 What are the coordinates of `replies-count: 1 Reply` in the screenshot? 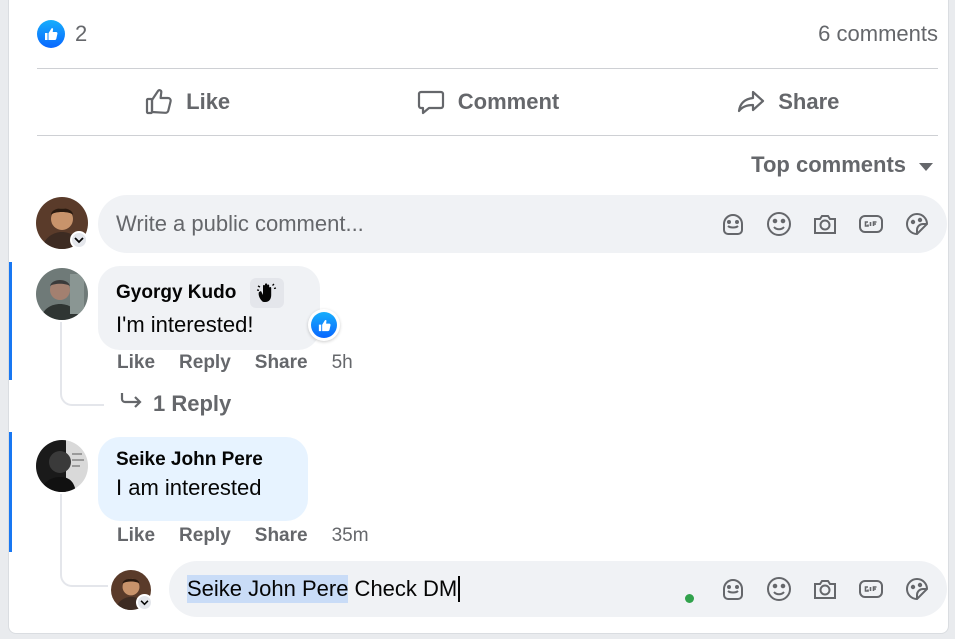 It's located at (192, 403).